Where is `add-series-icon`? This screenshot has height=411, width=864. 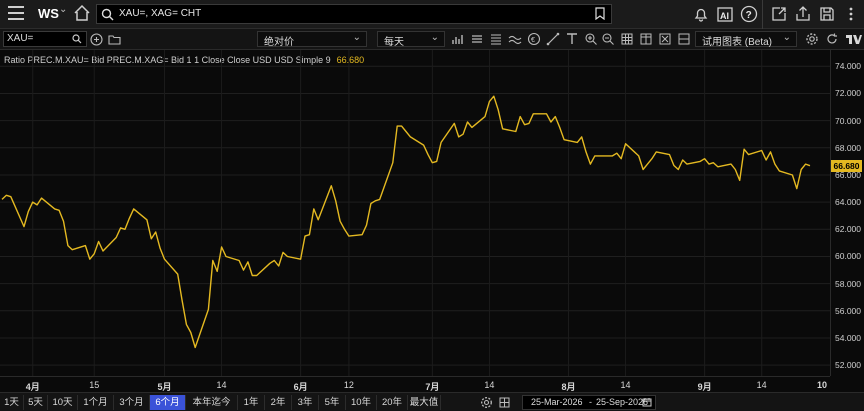
add-series-icon is located at coordinates (96, 39).